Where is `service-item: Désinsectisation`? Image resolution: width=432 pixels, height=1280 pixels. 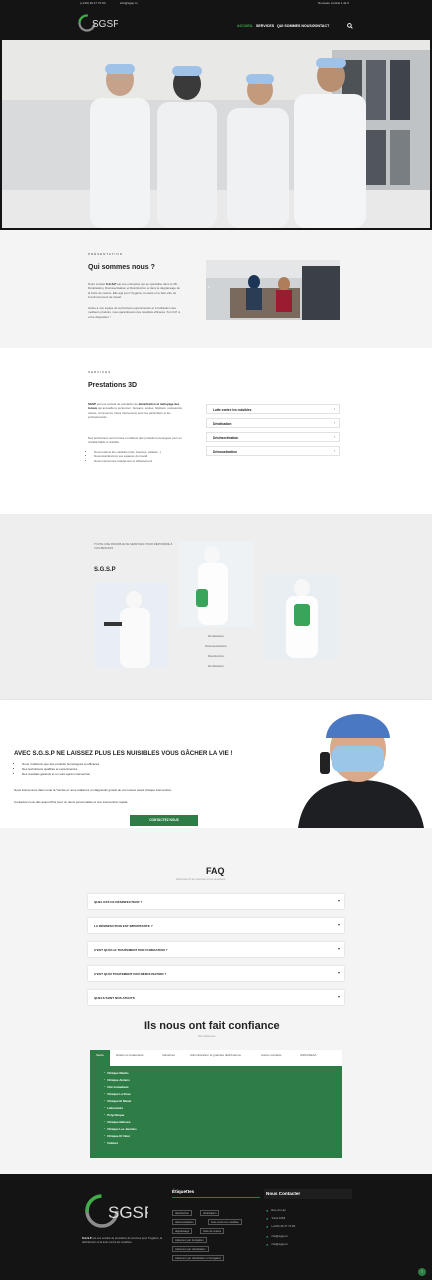
service-item: Désinsectisation is located at coordinates (216, 646).